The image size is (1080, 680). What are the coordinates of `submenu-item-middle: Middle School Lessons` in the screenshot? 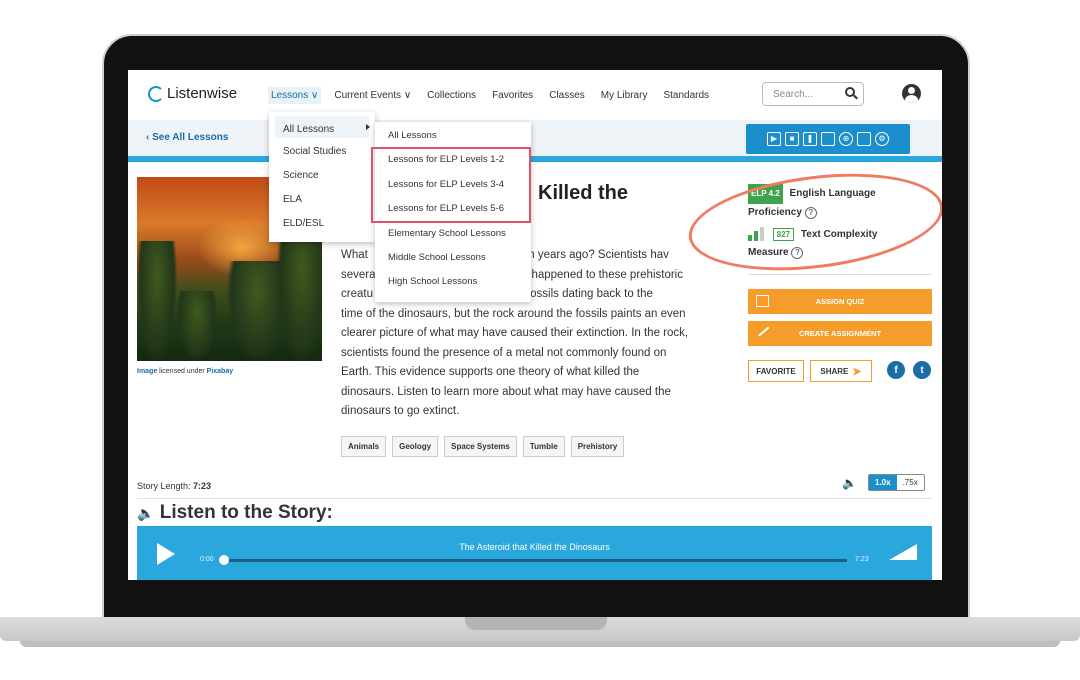 It's located at (453, 256).